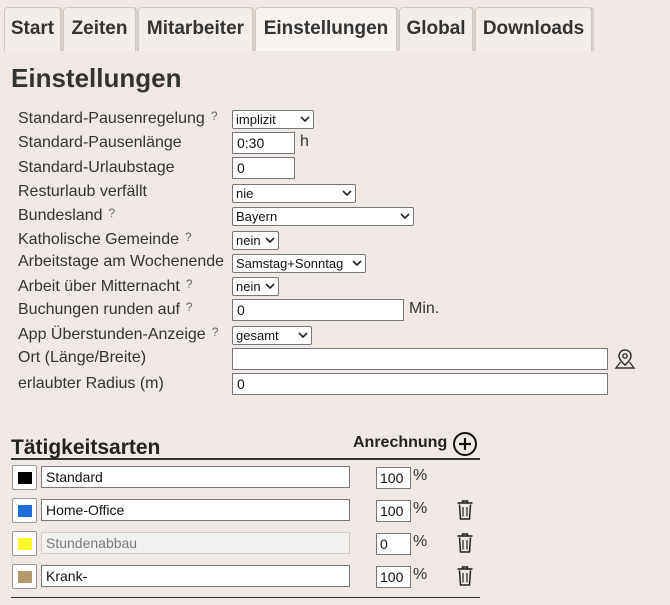  What do you see at coordinates (263, 143) in the screenshot?
I see `pause-length-input` at bounding box center [263, 143].